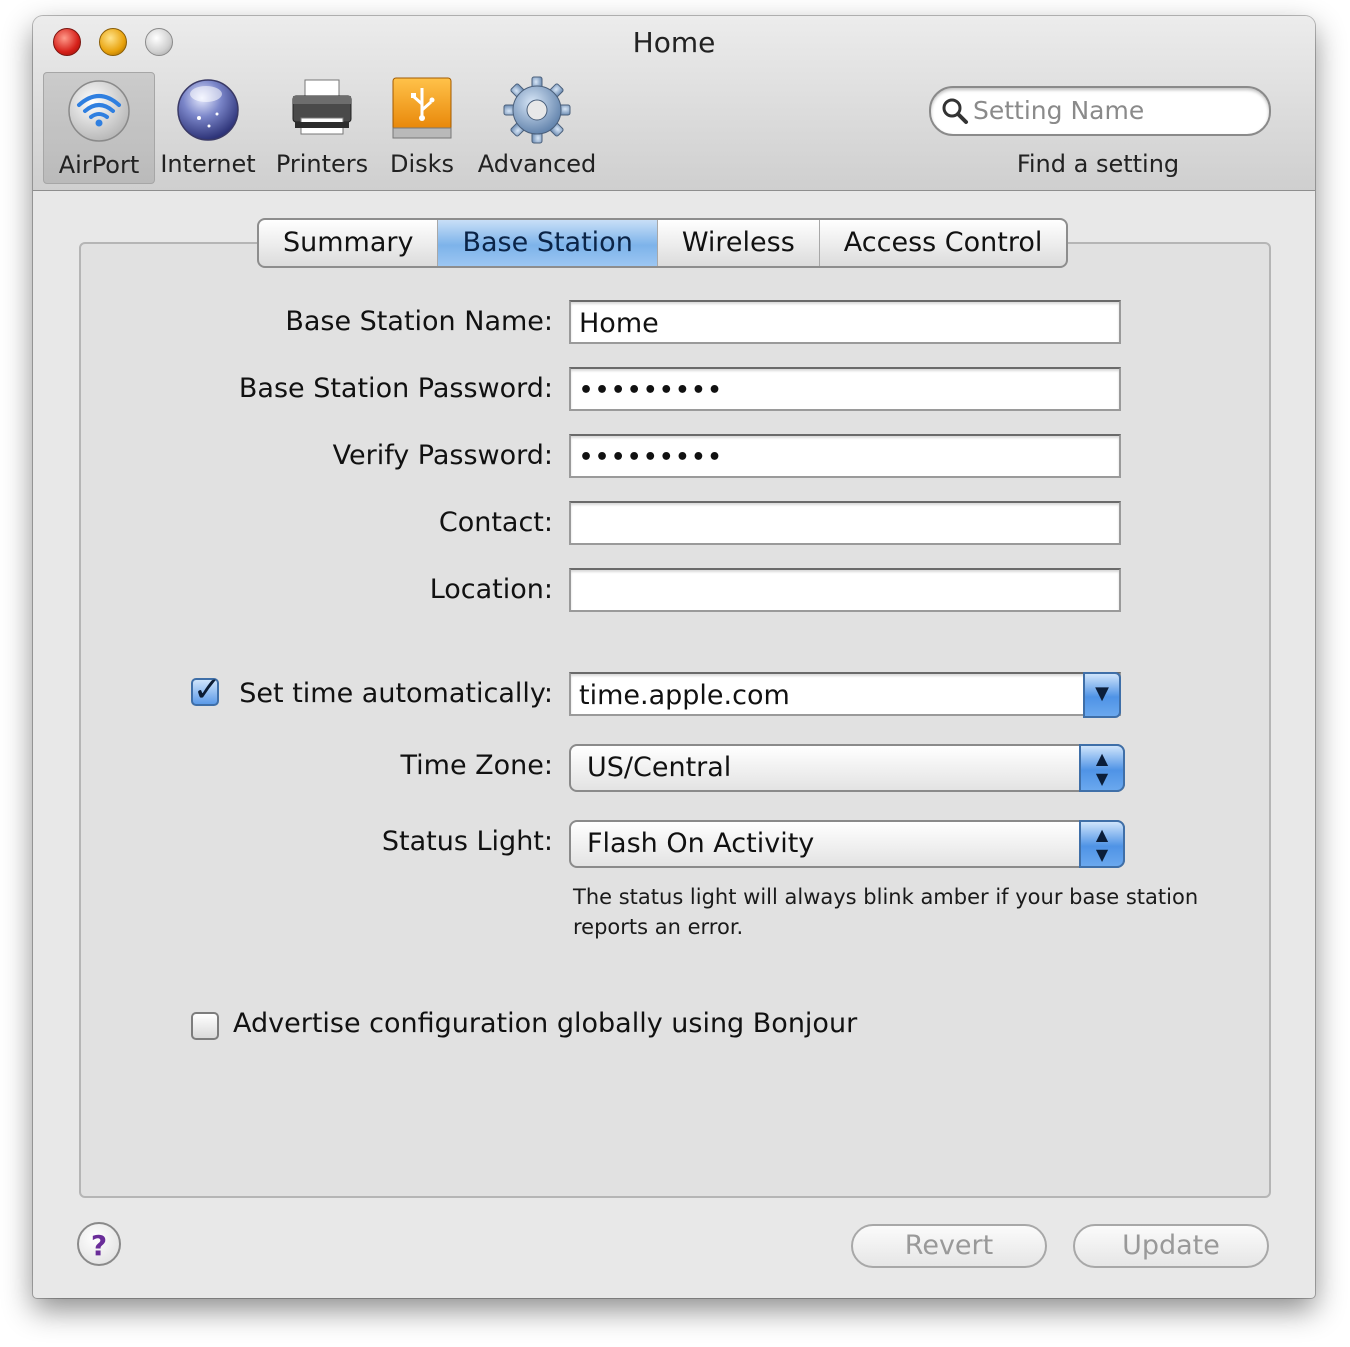 This screenshot has height=1347, width=1350. What do you see at coordinates (659, 767) in the screenshot?
I see `time-zone-value: US/Central` at bounding box center [659, 767].